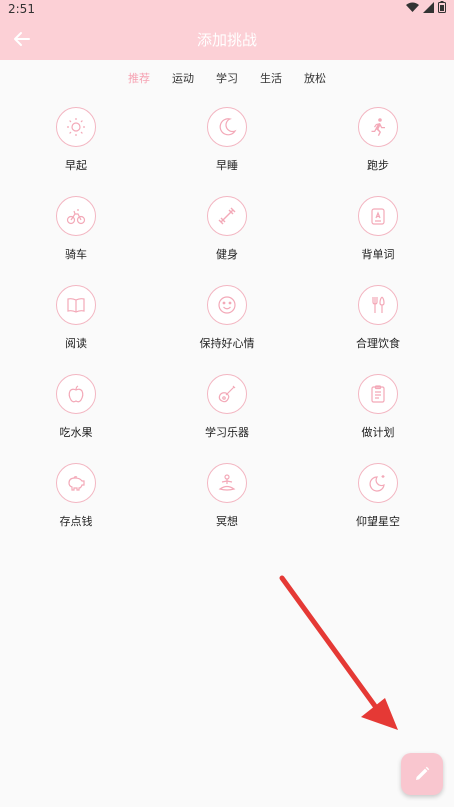  What do you see at coordinates (315, 78) in the screenshot?
I see `tab-relax: 放松` at bounding box center [315, 78].